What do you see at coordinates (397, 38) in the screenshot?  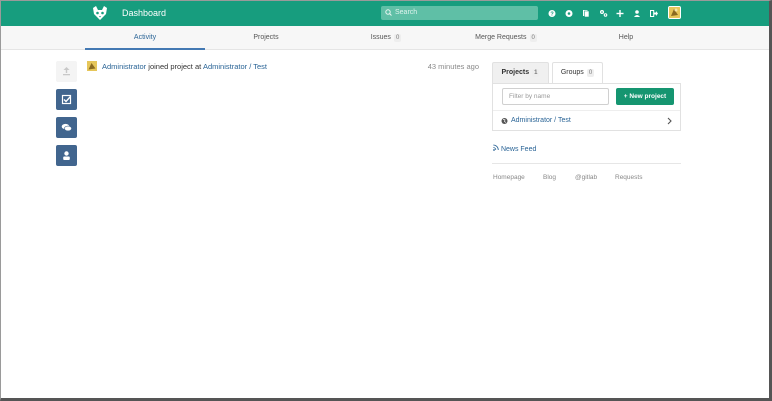 I see `issues-count-badge: 0` at bounding box center [397, 38].